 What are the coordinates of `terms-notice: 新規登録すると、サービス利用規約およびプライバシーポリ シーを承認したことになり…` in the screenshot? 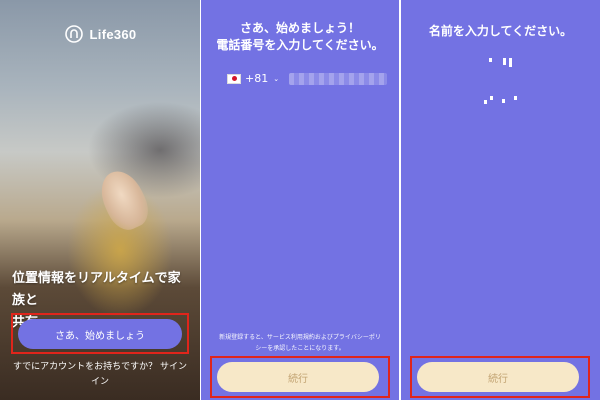 It's located at (300, 343).